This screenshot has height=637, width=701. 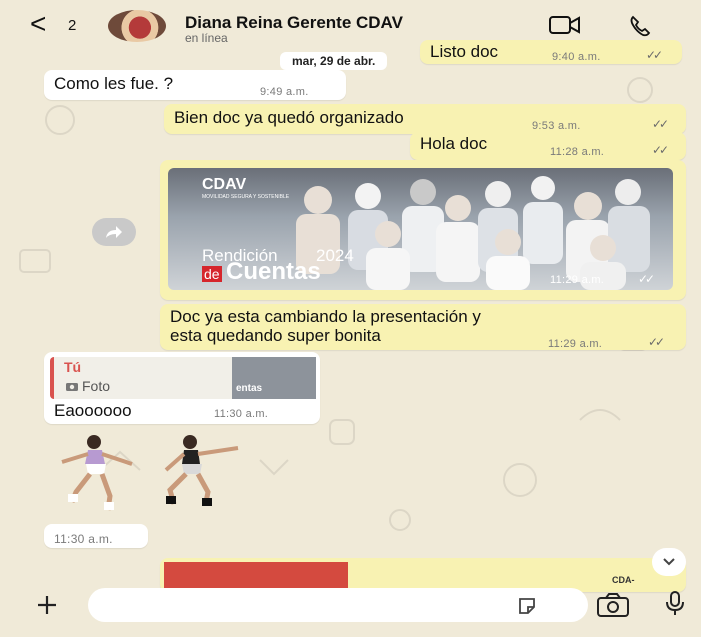 What do you see at coordinates (577, 152) in the screenshot?
I see `message-time: 11:28 a.m.` at bounding box center [577, 152].